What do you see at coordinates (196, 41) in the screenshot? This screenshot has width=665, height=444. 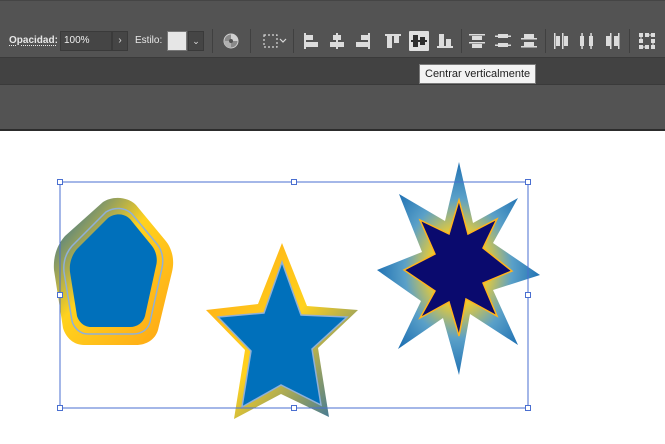 I see `graphic-style-dropdown: ⌄` at bounding box center [196, 41].